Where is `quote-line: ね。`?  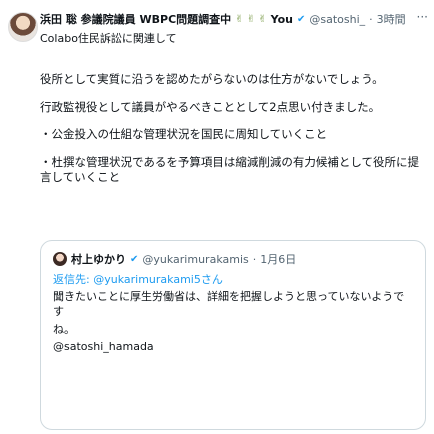
quote-line: ね。 is located at coordinates (64, 329).